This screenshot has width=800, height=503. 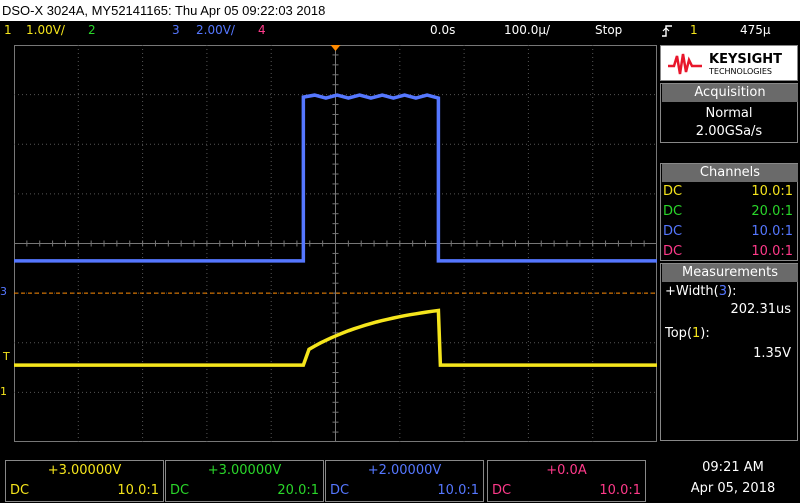 I want to click on rising-edge-trigger-icon, so click(x=667, y=32).